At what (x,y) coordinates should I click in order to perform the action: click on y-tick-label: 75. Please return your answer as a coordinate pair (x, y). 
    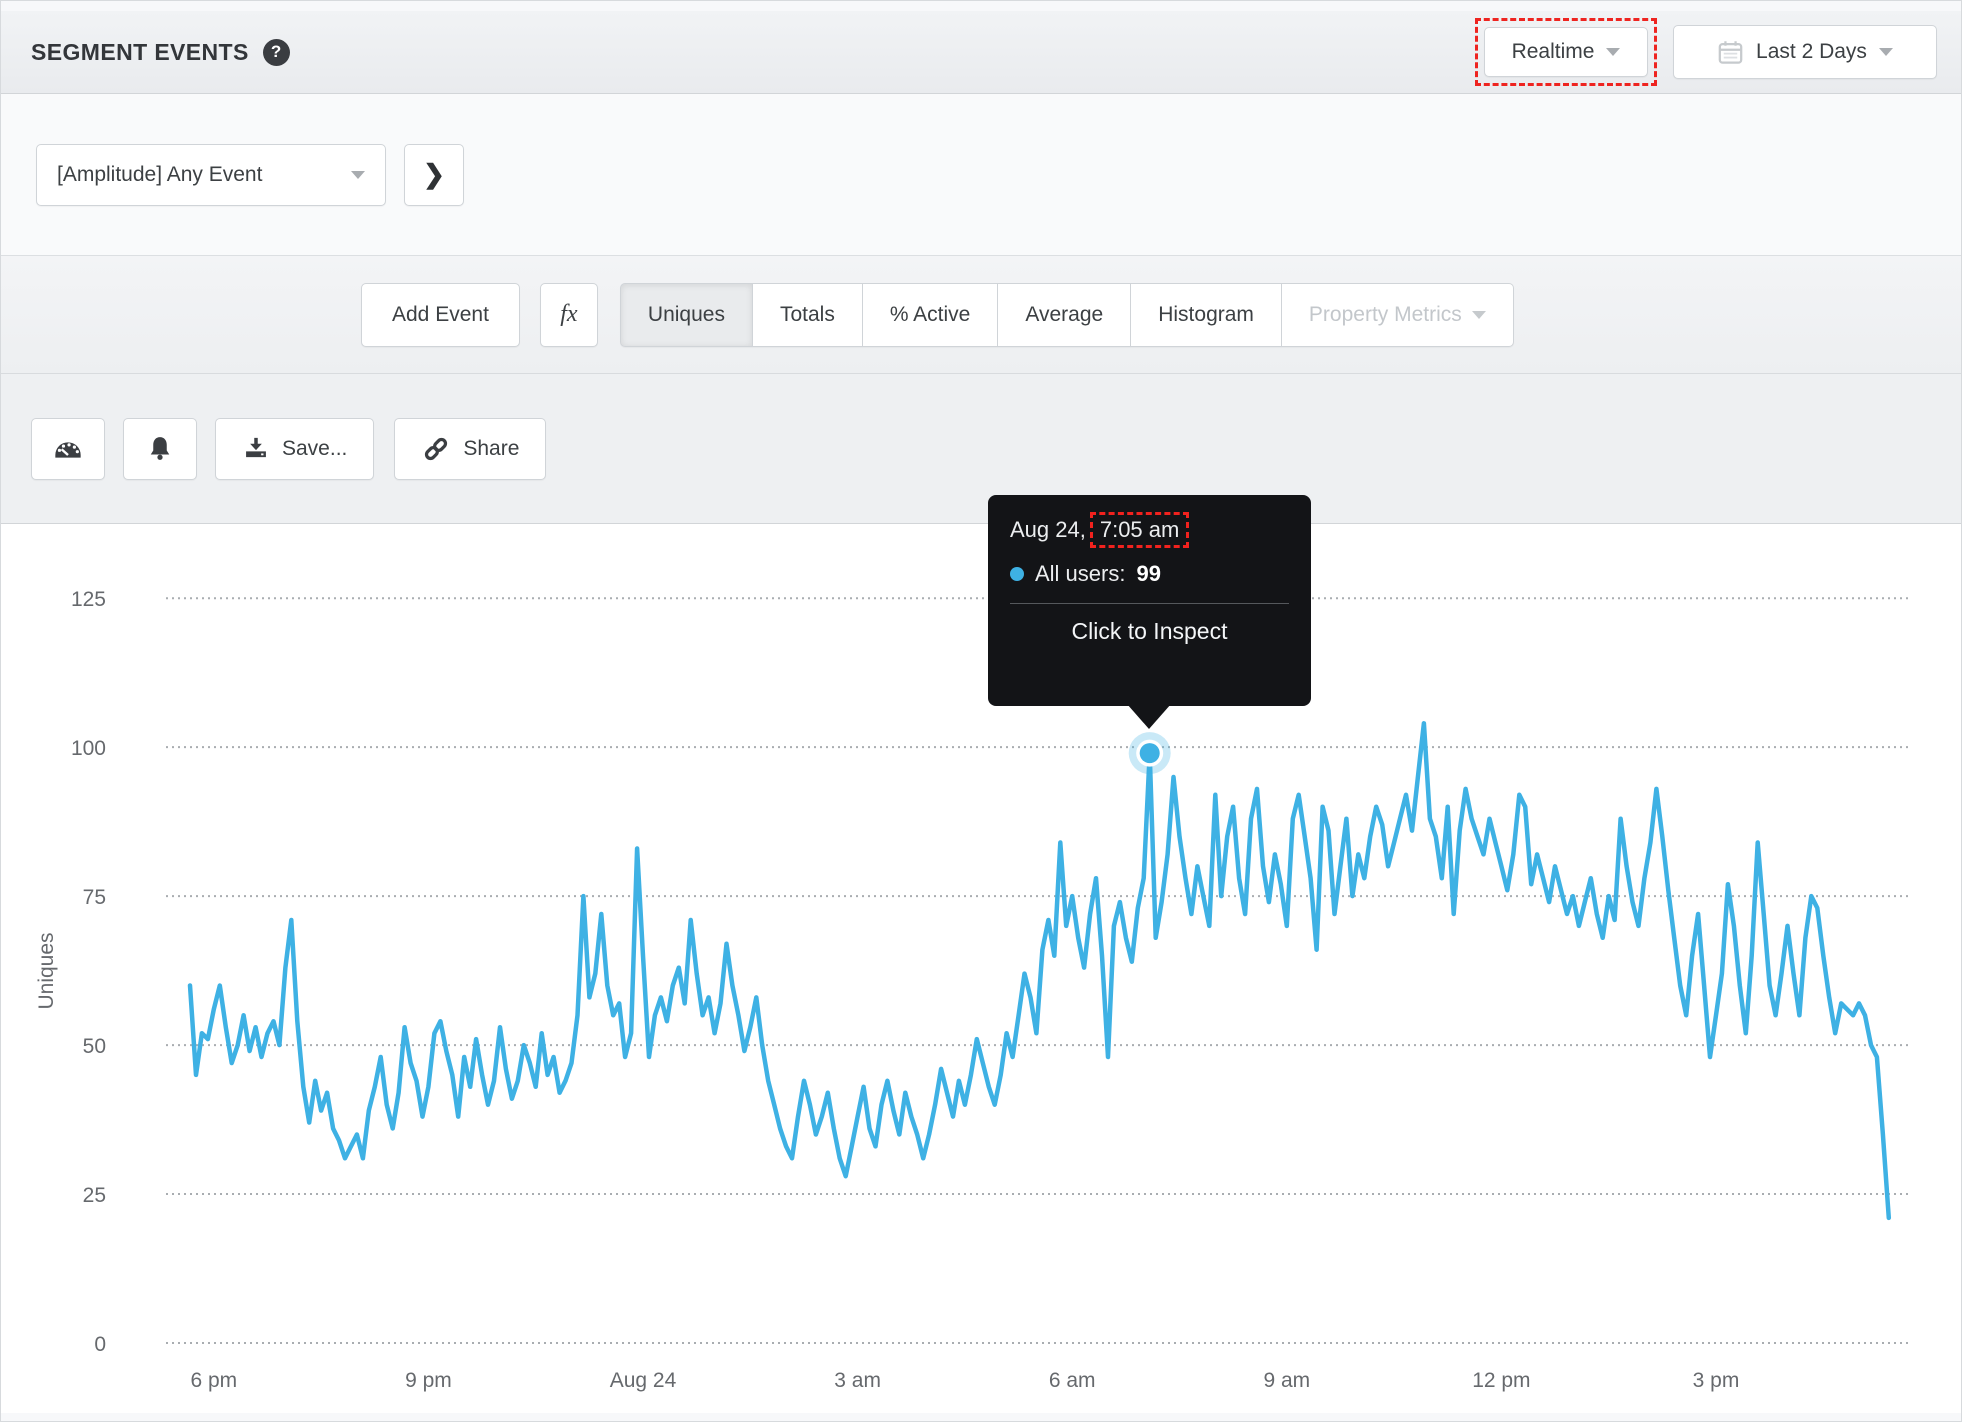
    Looking at the image, I should click on (94, 897).